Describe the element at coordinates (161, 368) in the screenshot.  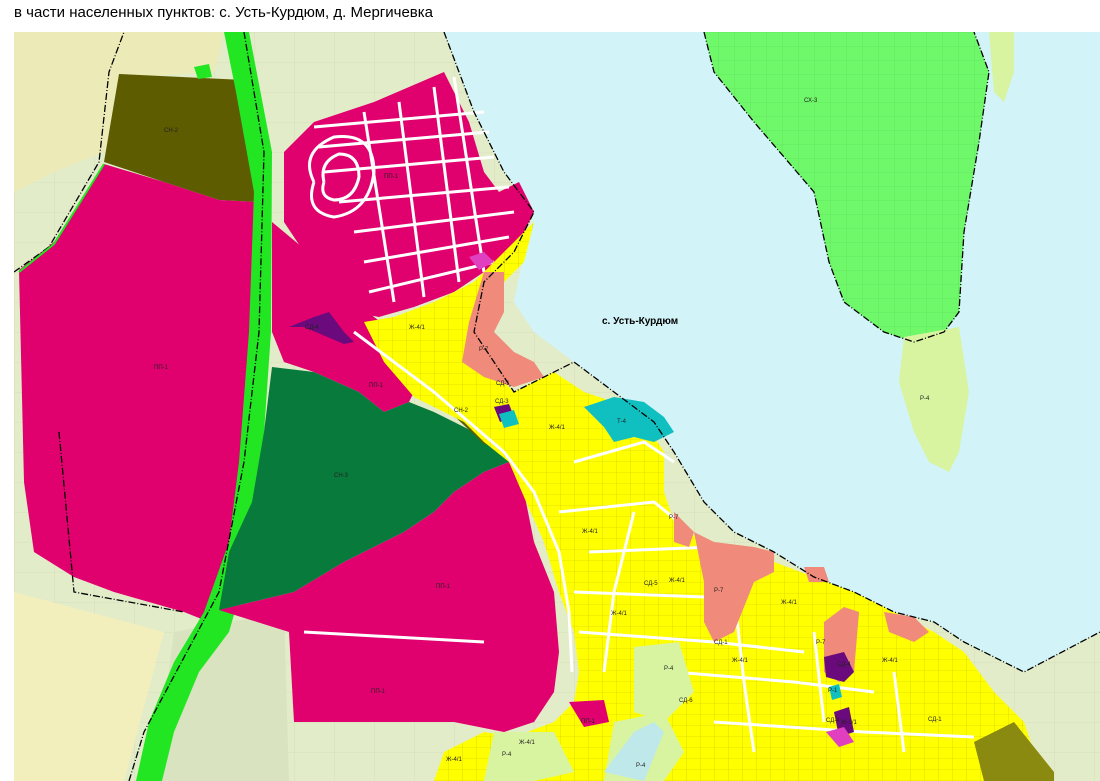
I see `label-pp1-a: ПП-1` at that location.